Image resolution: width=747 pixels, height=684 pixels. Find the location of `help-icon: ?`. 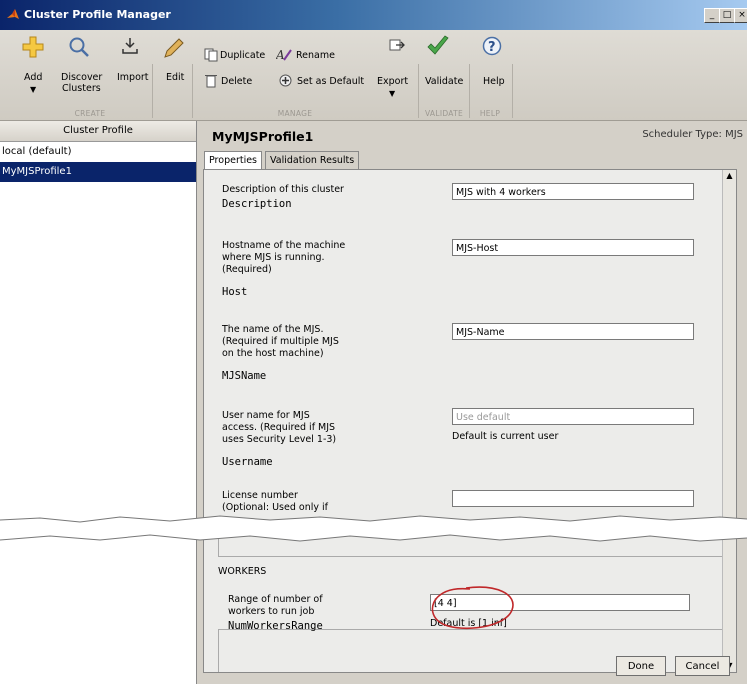

help-icon: ? is located at coordinates (492, 46).